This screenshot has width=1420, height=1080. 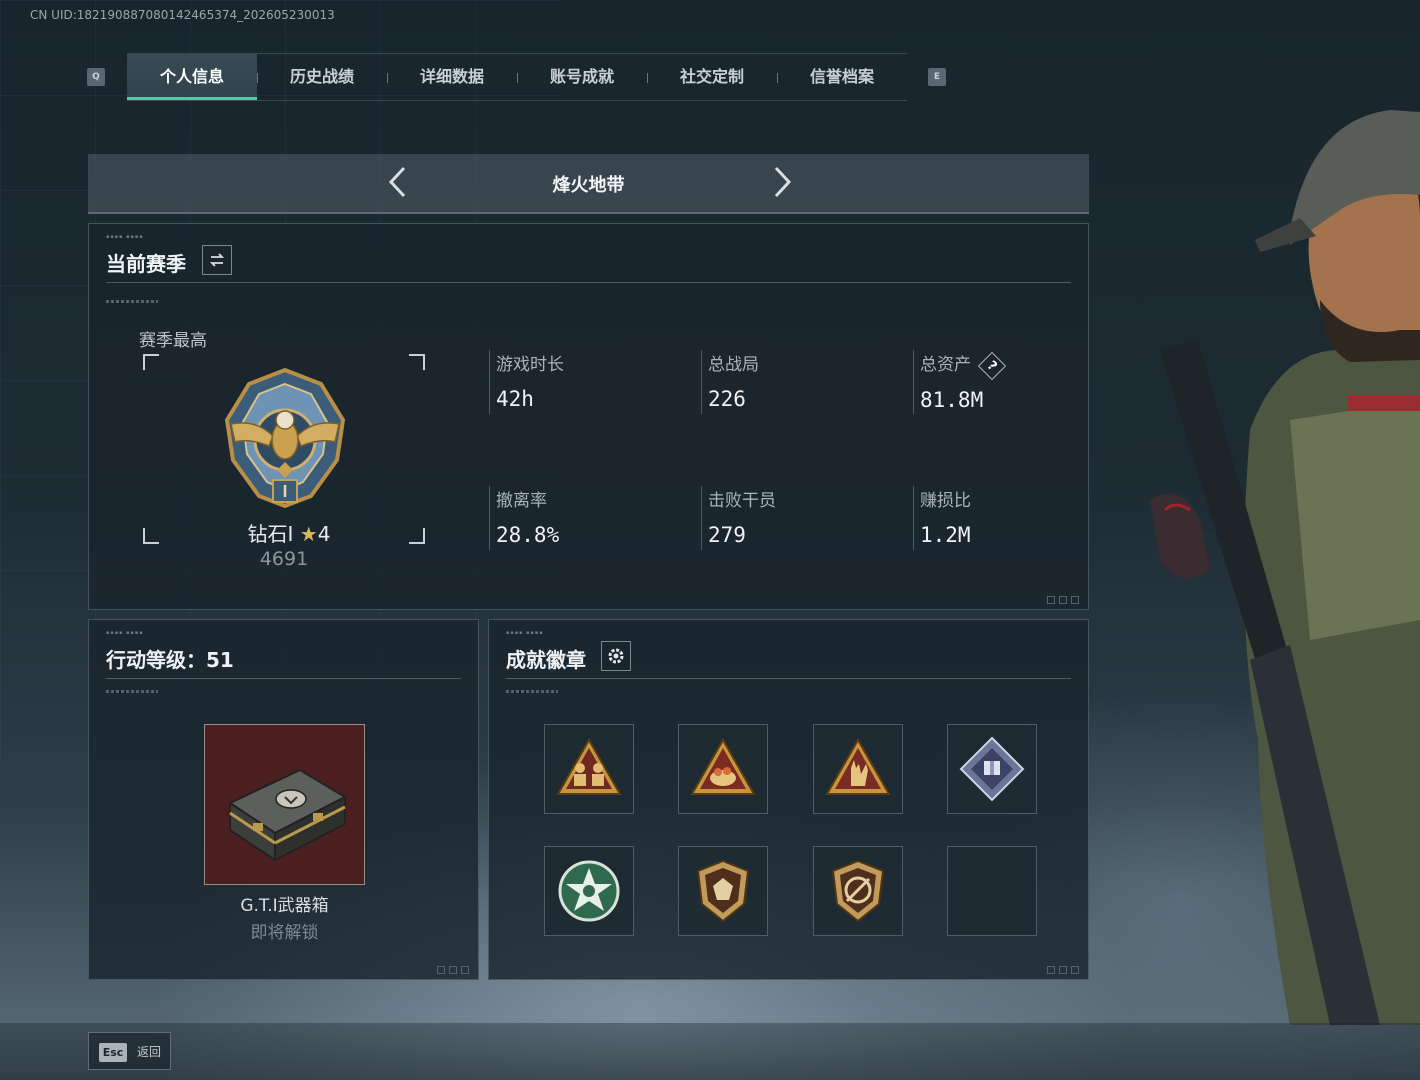 What do you see at coordinates (284, 559) in the screenshot?
I see `rank-score: 4691` at bounding box center [284, 559].